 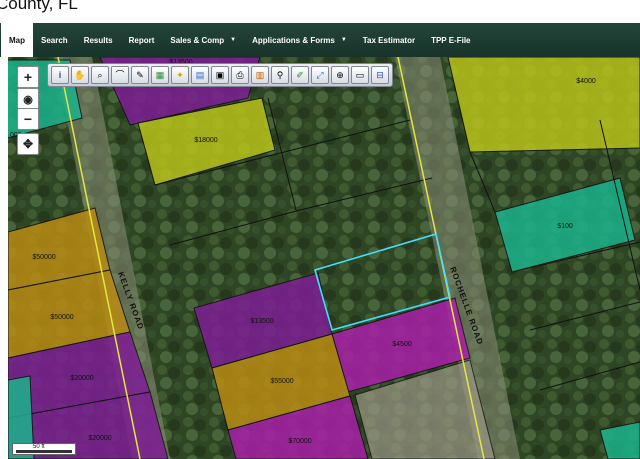 I want to click on nav-map: Map, so click(x=17, y=40).